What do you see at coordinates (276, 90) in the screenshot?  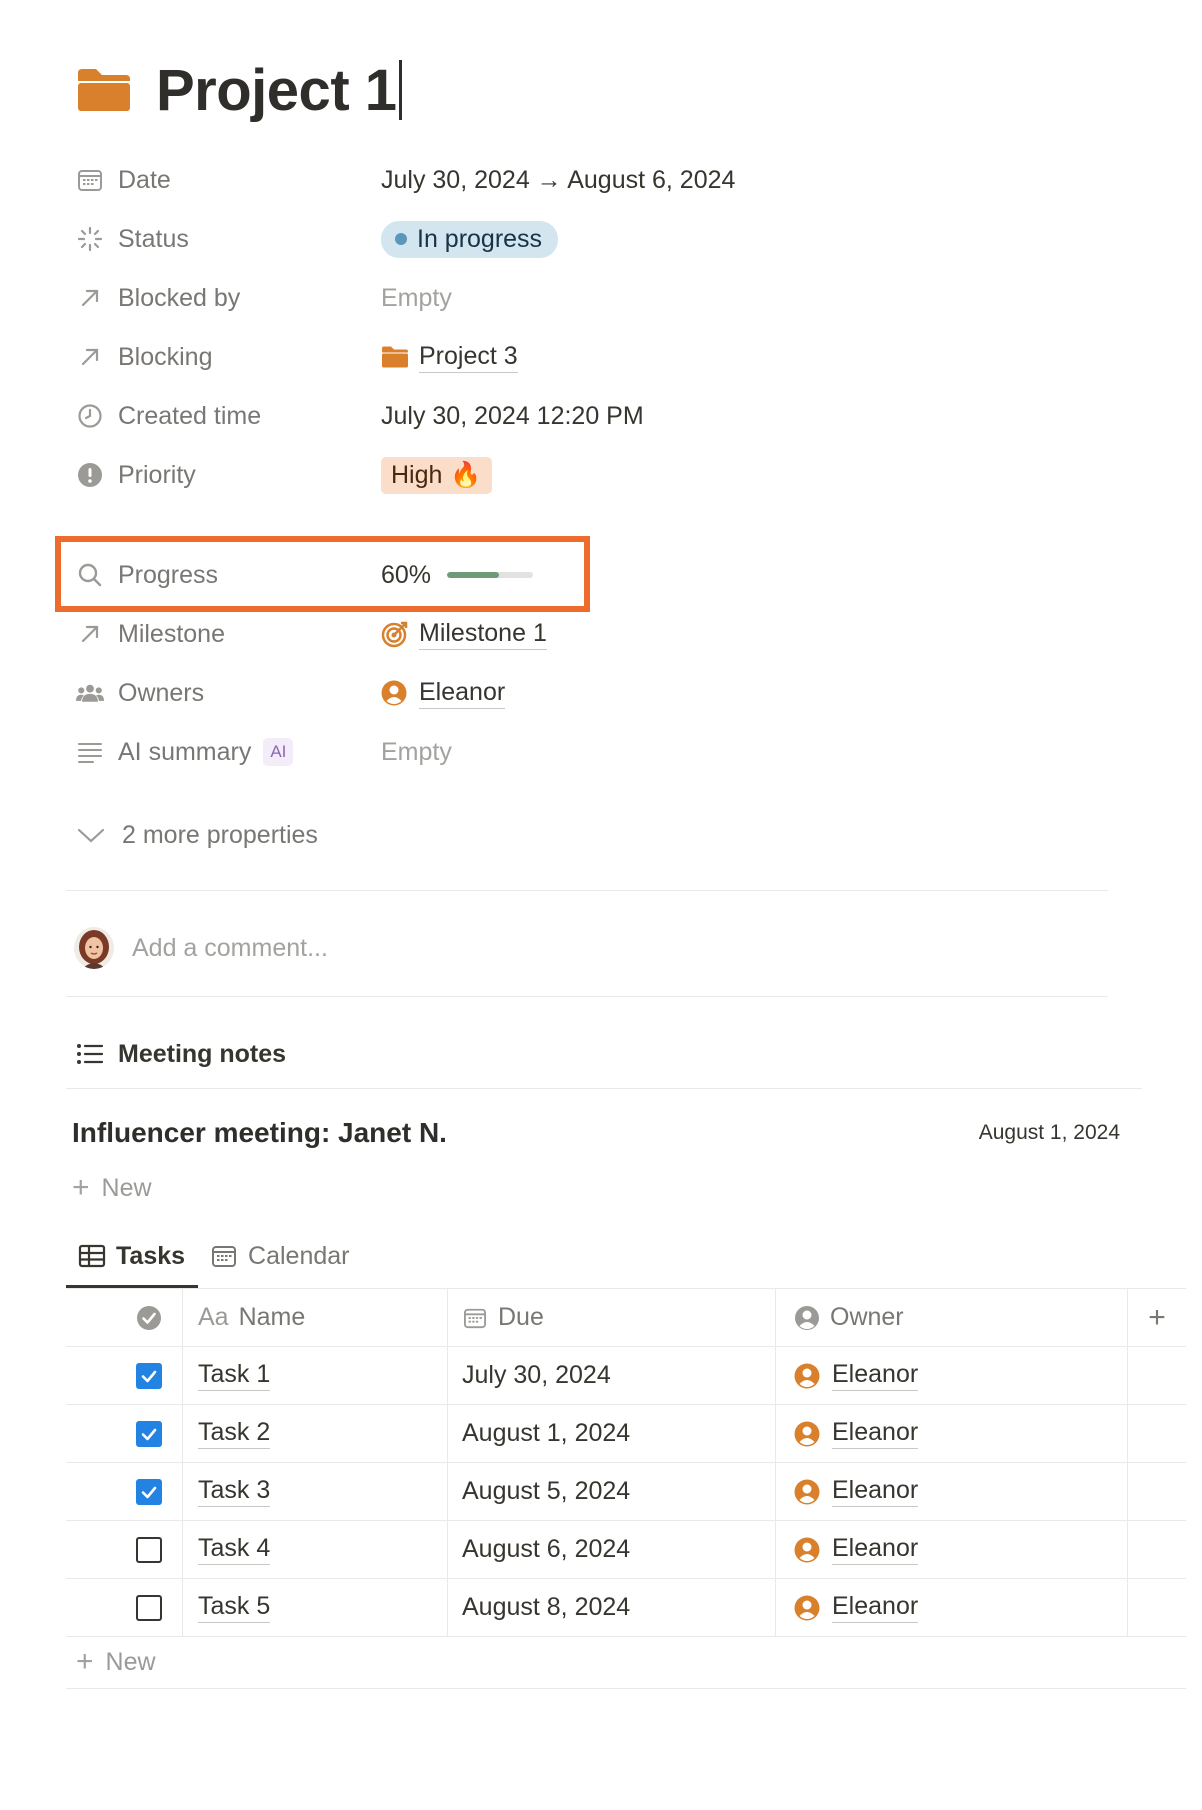 I see `page-title: Project 1` at bounding box center [276, 90].